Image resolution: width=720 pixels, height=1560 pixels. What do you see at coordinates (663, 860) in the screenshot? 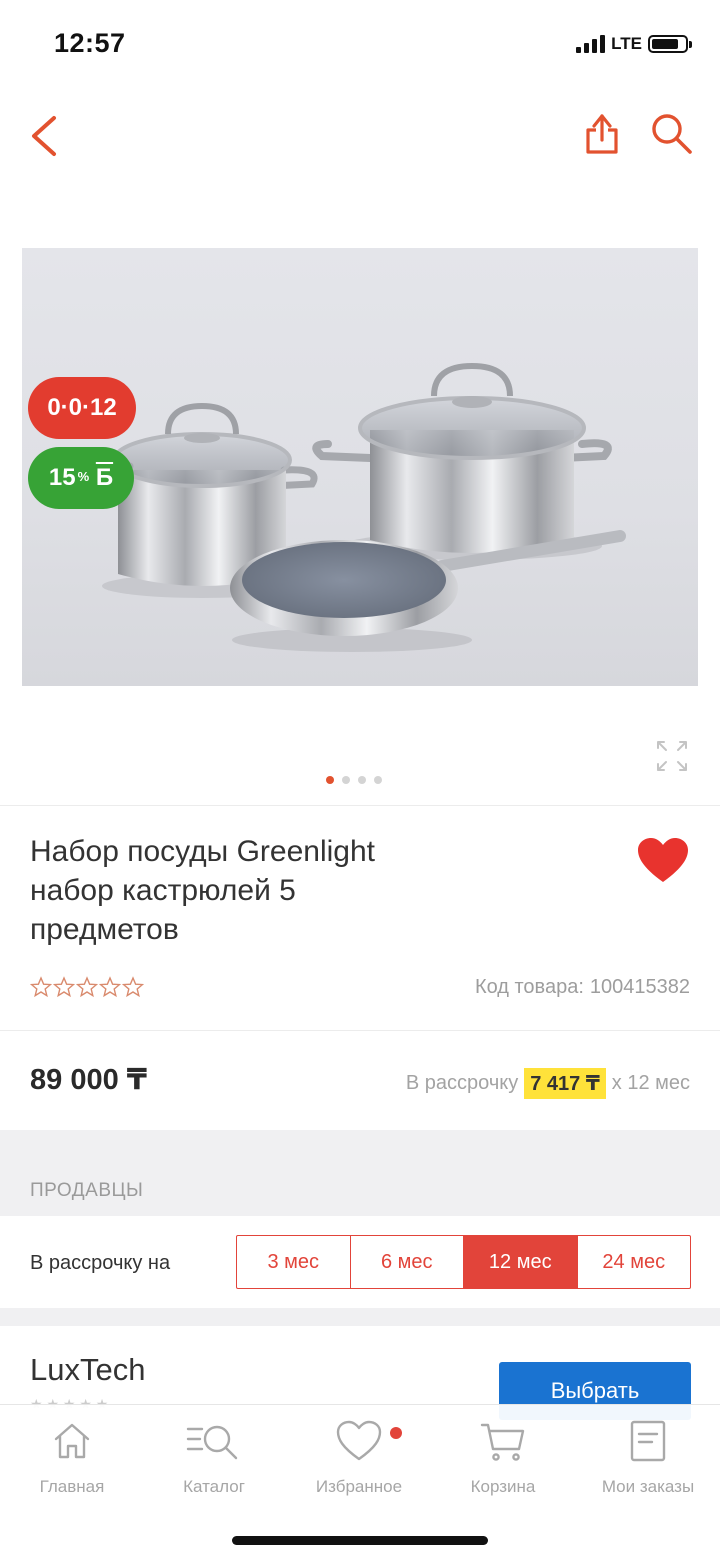
I see `favorite-heart-icon` at bounding box center [663, 860].